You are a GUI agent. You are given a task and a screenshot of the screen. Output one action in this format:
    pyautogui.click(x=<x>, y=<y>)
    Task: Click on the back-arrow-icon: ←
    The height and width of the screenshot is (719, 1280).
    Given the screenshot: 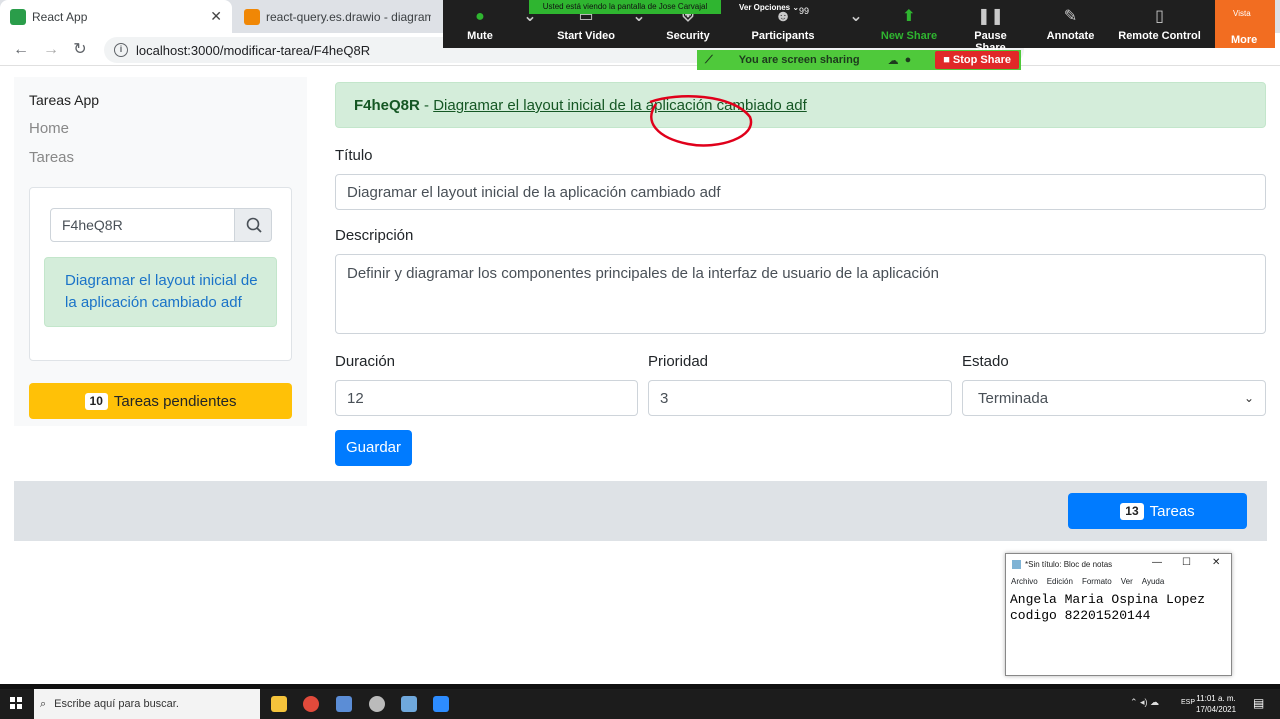 What is the action you would take?
    pyautogui.click(x=21, y=50)
    